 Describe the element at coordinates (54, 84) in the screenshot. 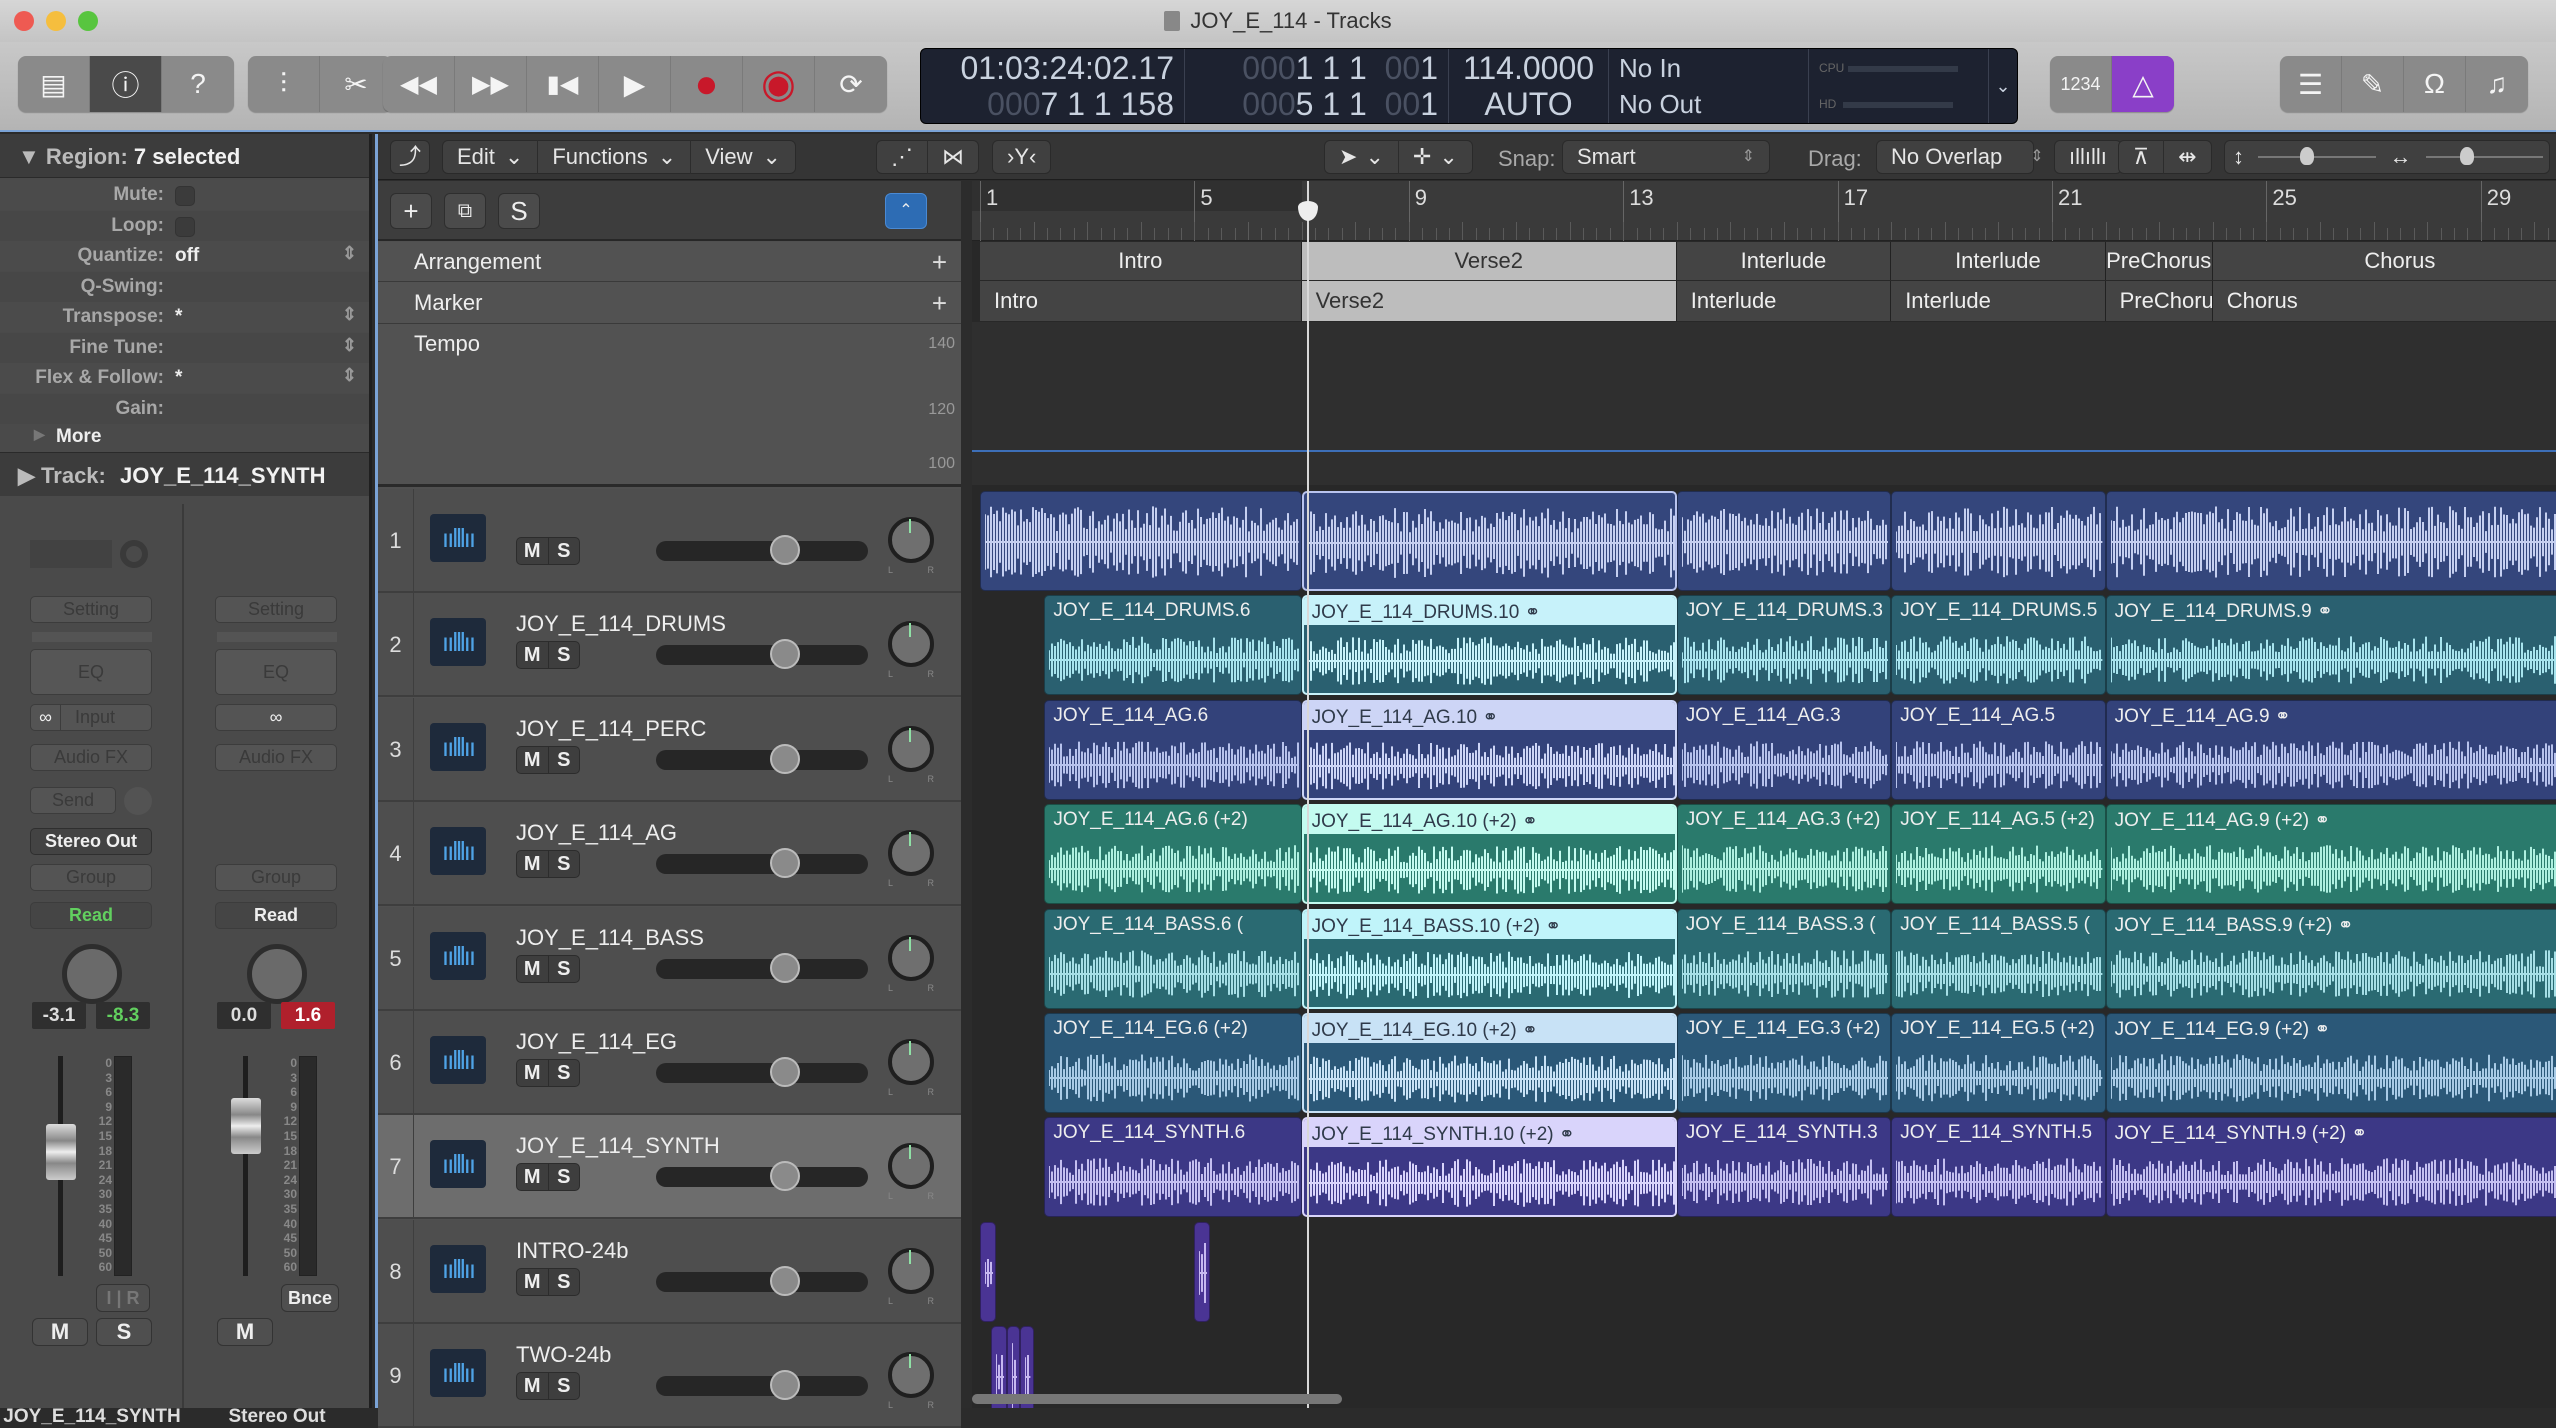

I see `library-button: ▤` at that location.